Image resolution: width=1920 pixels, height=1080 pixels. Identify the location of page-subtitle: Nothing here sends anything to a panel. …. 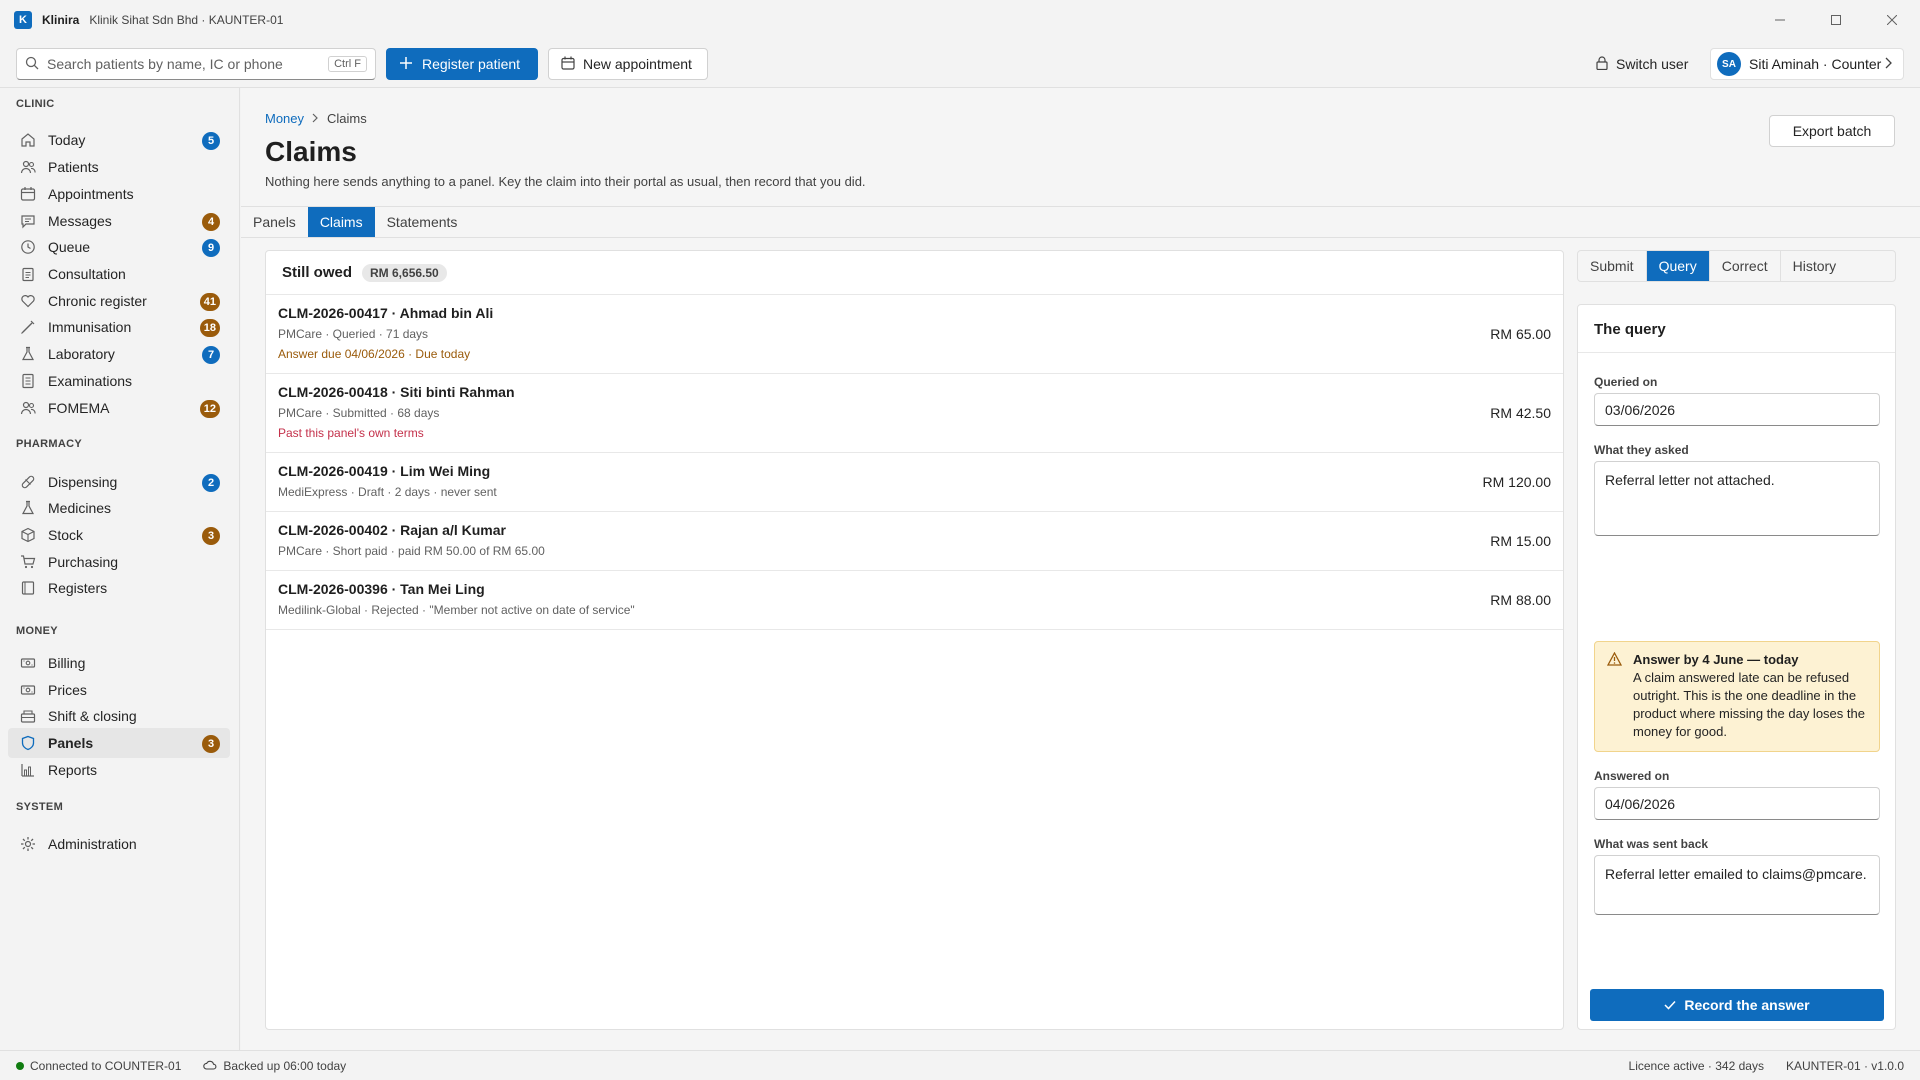
(565, 181).